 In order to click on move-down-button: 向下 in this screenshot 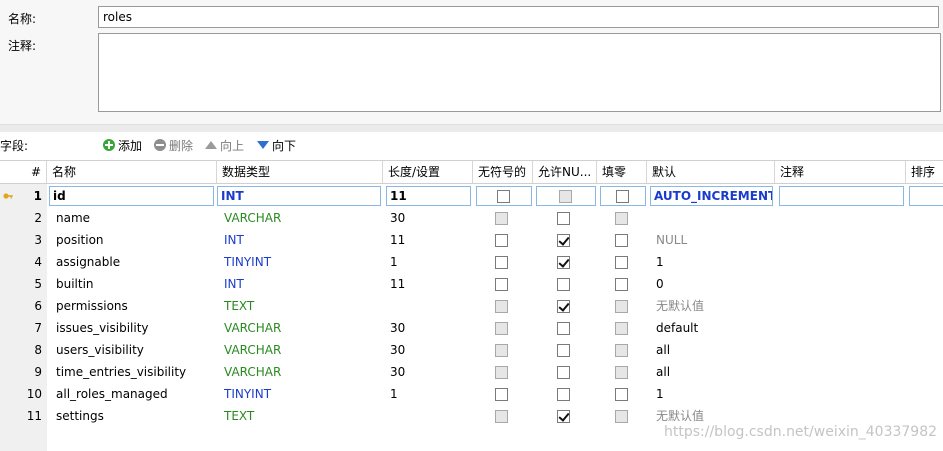, I will do `click(276, 145)`.